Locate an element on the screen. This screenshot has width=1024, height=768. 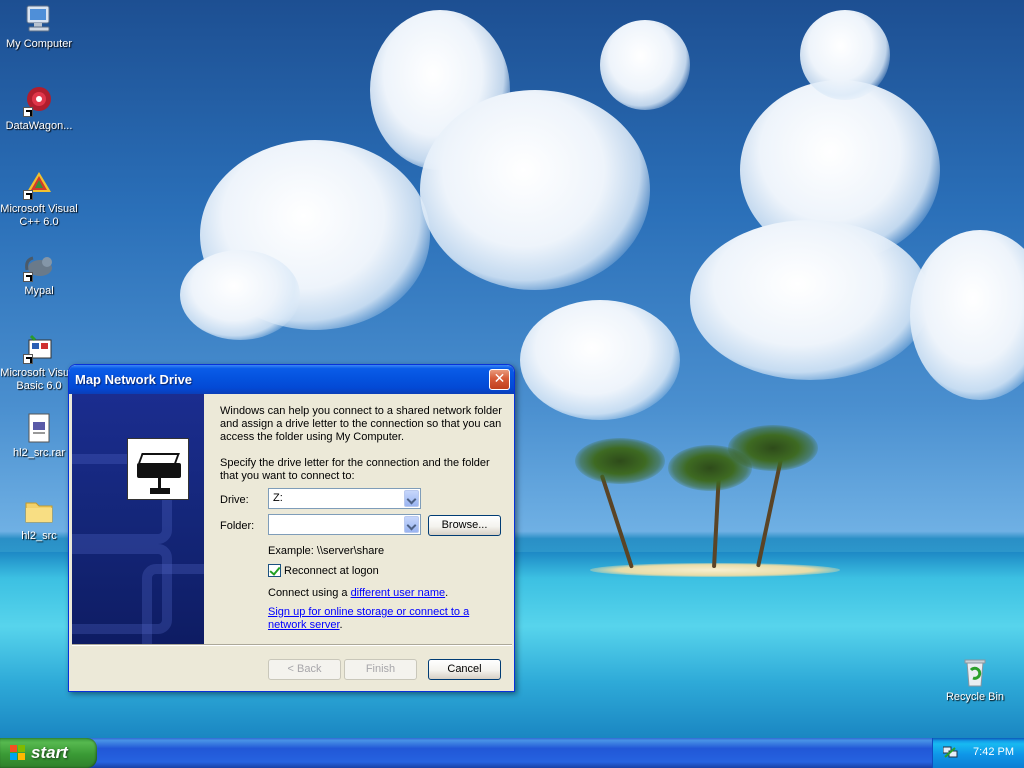
visual-basic-icon is located at coordinates (39, 348).